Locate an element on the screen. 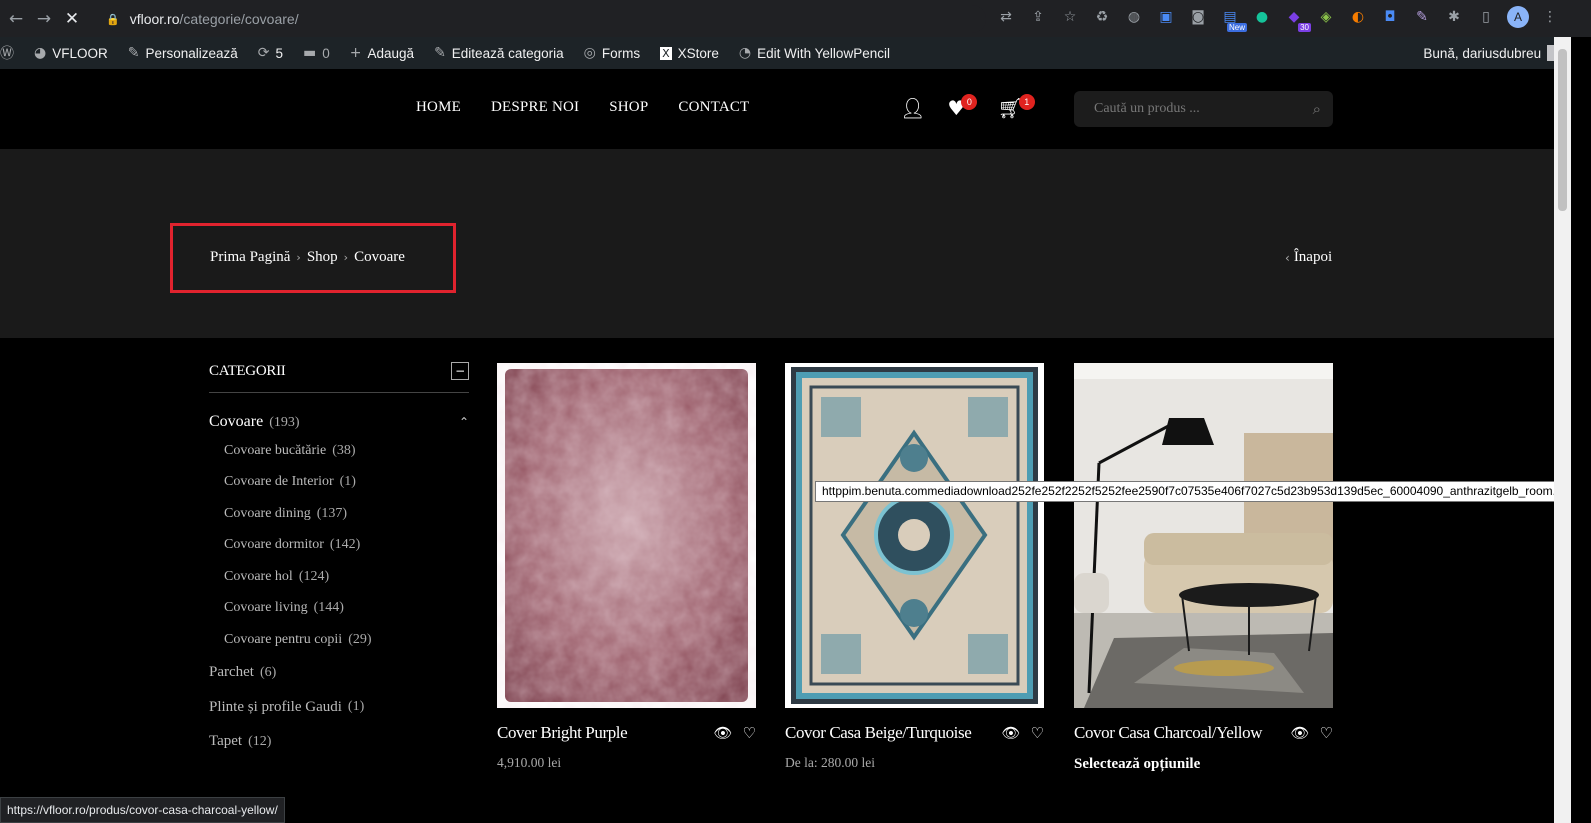 The height and width of the screenshot is (823, 1591). menu-home: HOME is located at coordinates (438, 107).